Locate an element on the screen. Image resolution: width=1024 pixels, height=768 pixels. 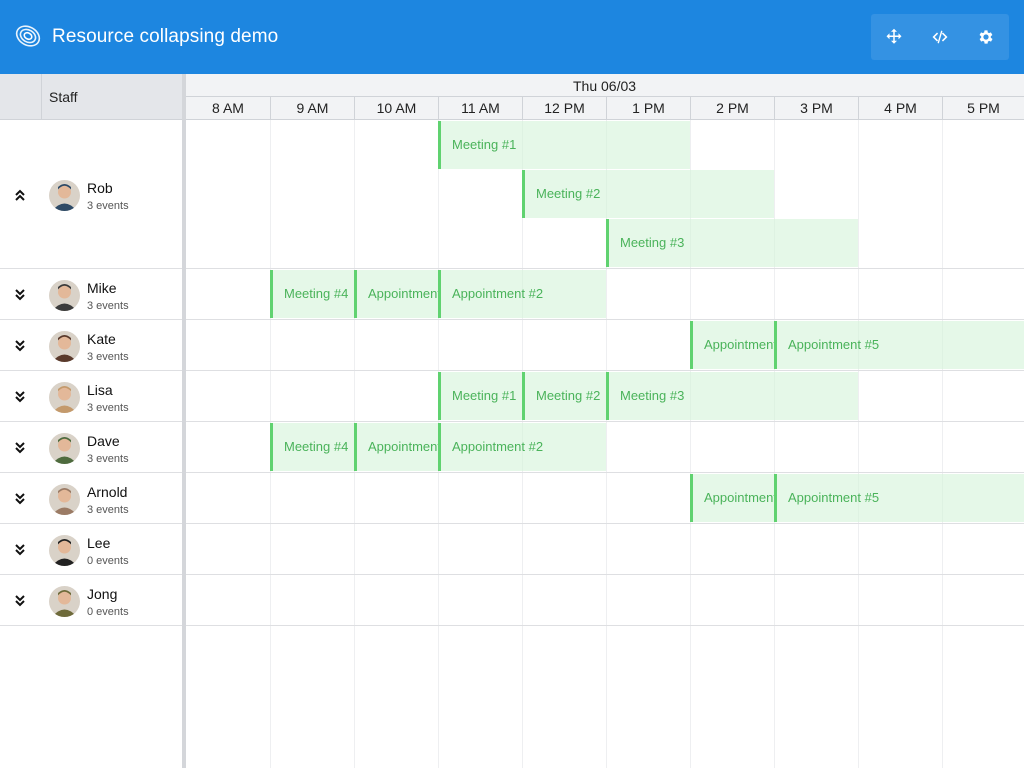
code-icon is located at coordinates (940, 37).